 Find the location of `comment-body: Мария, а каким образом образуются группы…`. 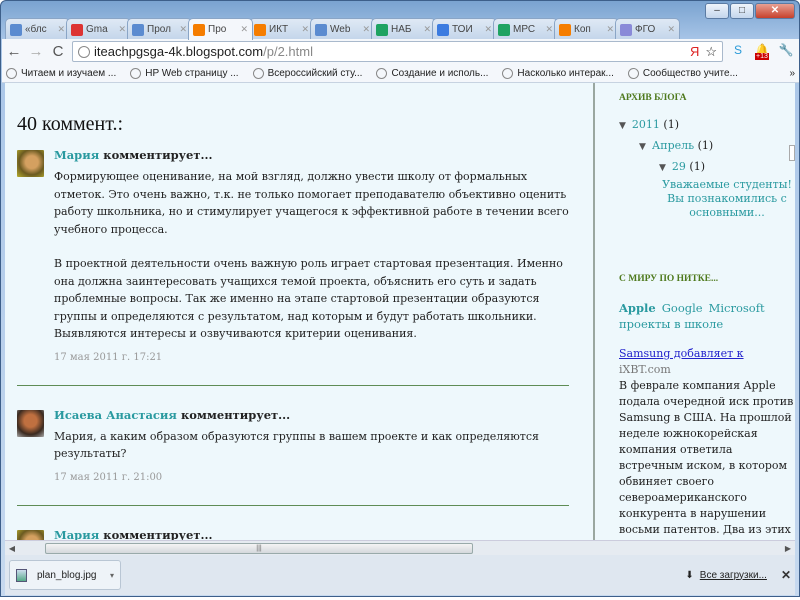

comment-body: Мария, а каким образом образуются группы… is located at coordinates (311, 445).